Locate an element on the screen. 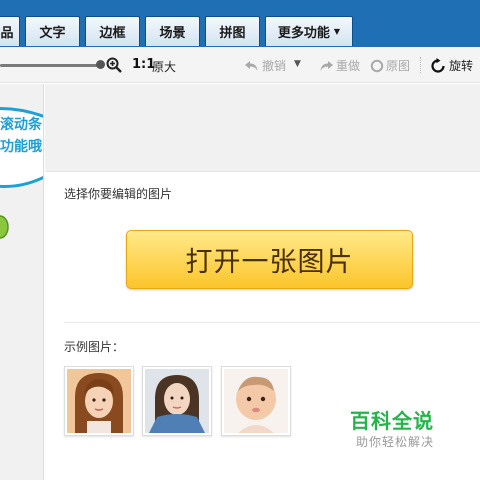  tab-label: 场景 is located at coordinates (172, 33).